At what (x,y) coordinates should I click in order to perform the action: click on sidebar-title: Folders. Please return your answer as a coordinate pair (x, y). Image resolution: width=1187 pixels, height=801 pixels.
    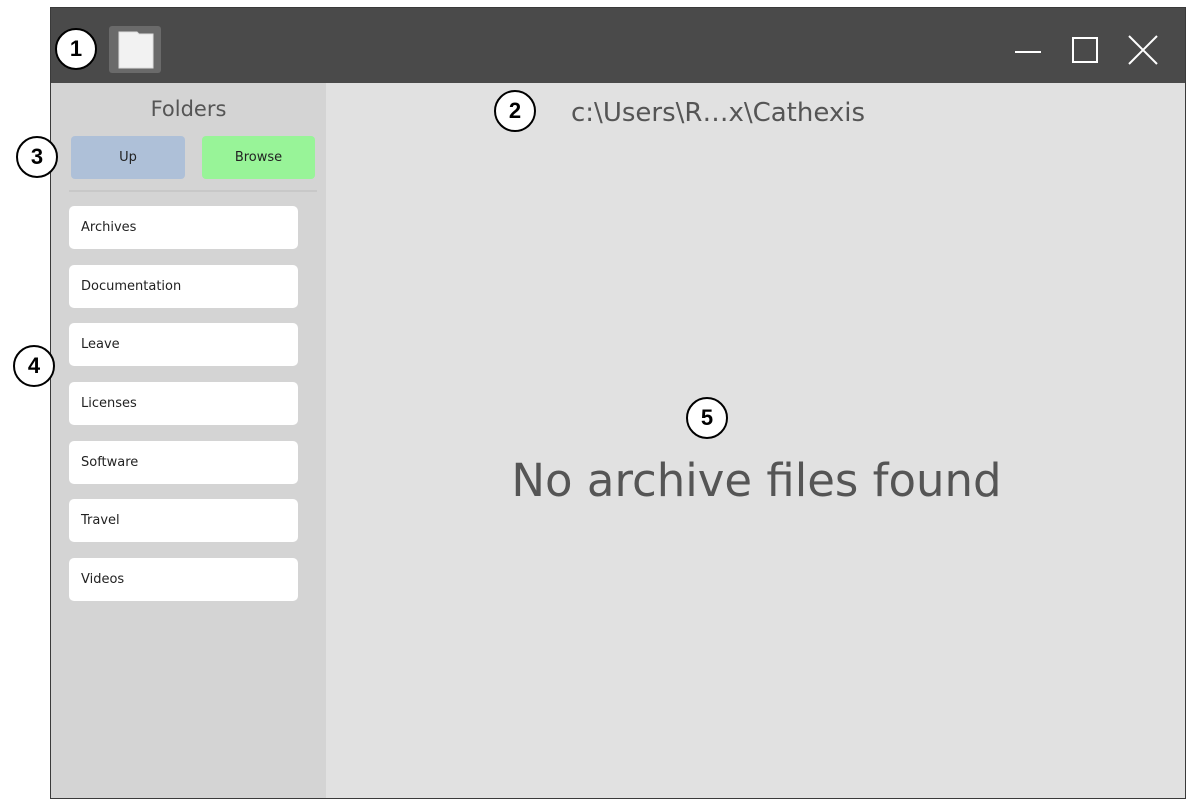
    Looking at the image, I should click on (188, 109).